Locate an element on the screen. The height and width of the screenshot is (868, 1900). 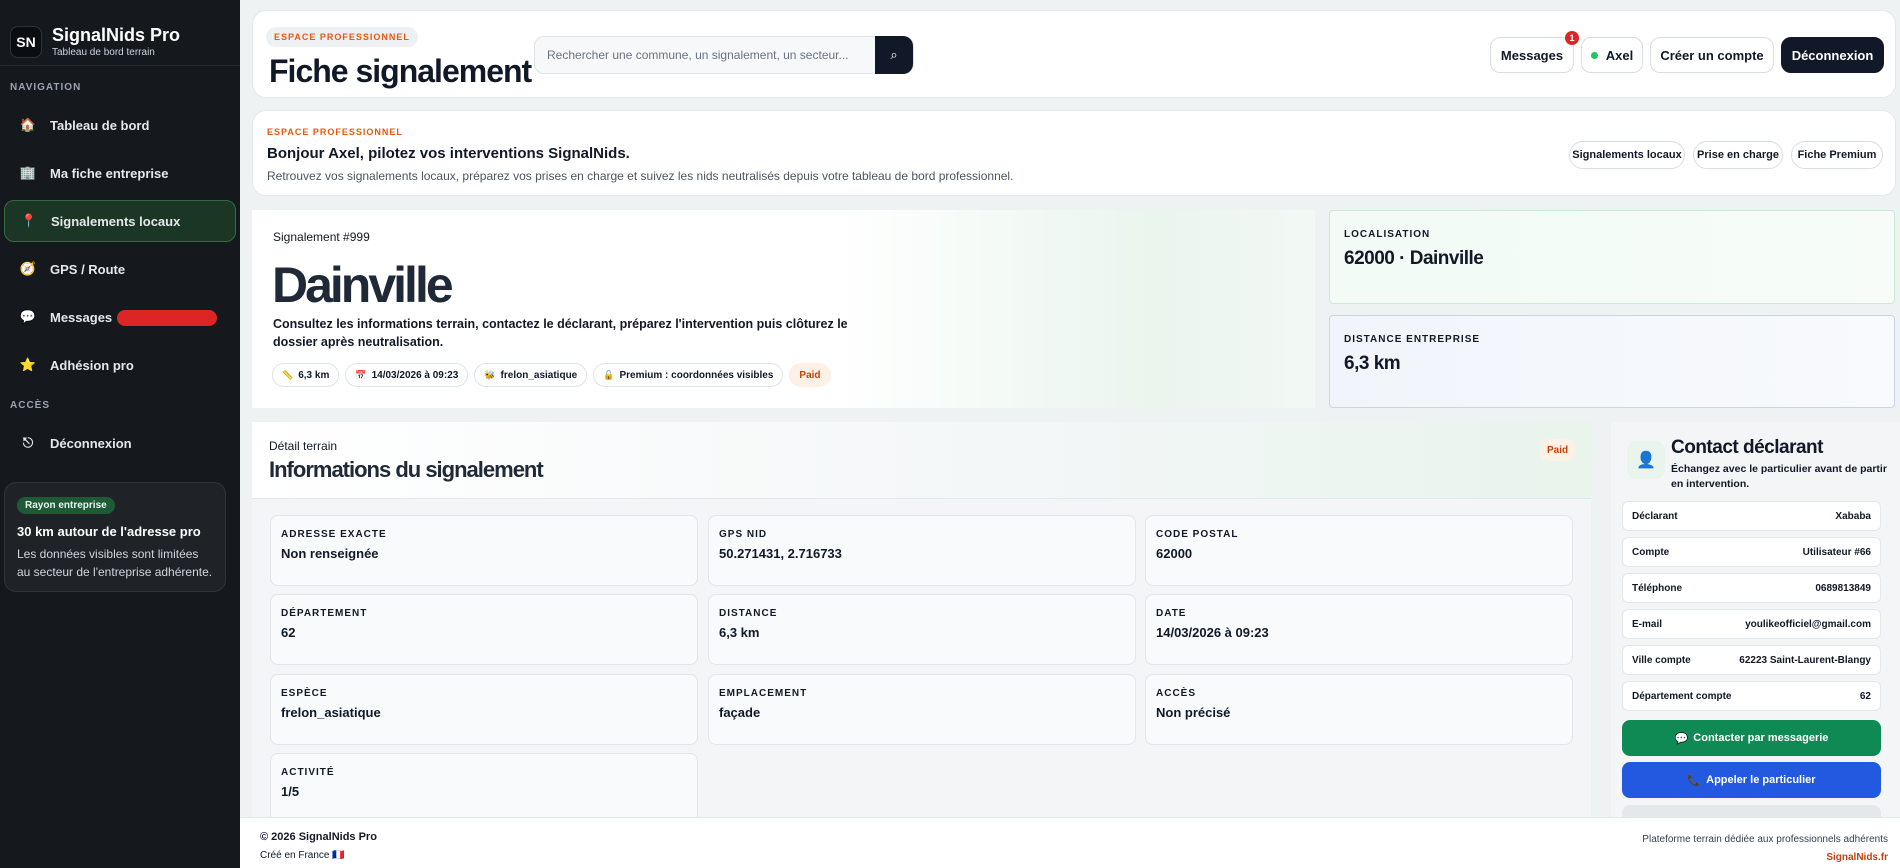
contact-value: 0689813849 is located at coordinates (1843, 588).